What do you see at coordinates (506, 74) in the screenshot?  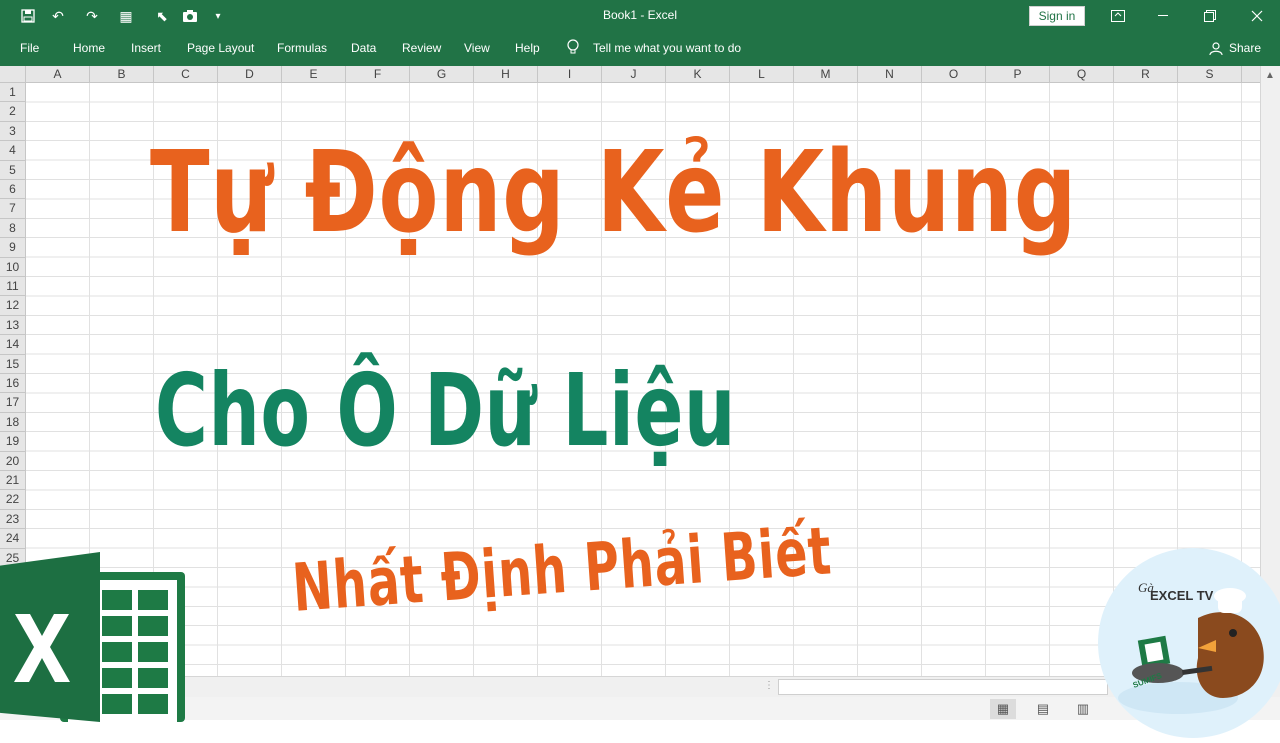 I see `column-header-h: H` at bounding box center [506, 74].